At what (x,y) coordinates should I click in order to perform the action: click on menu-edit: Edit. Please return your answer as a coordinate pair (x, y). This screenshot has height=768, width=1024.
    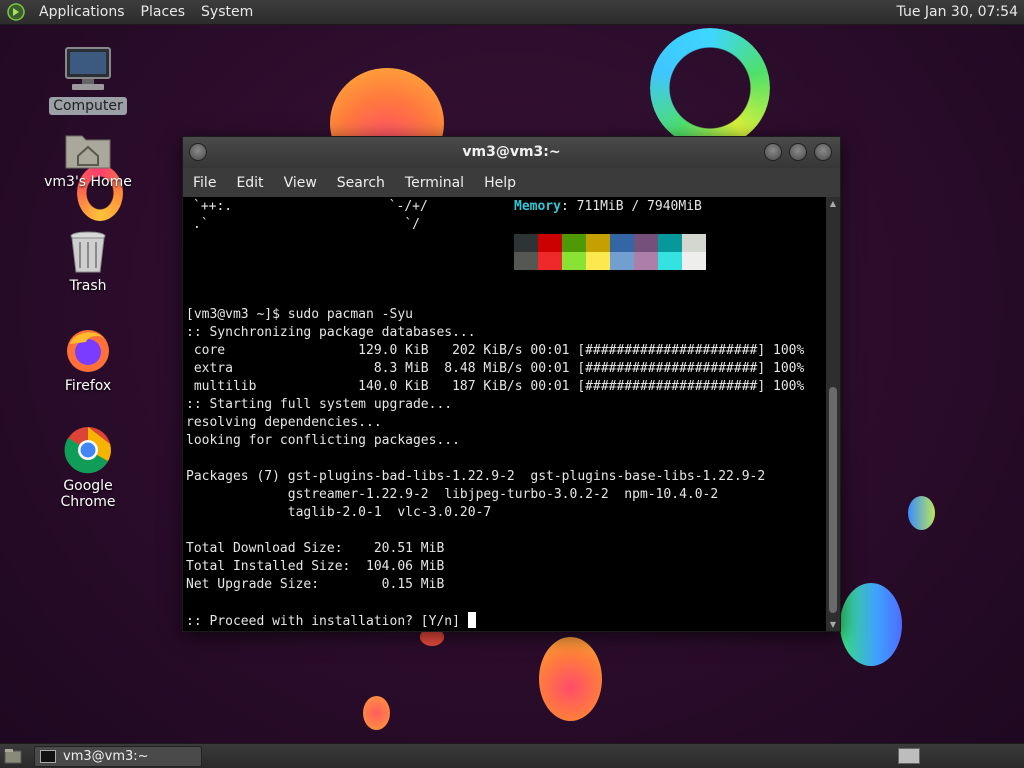
    Looking at the image, I should click on (249, 183).